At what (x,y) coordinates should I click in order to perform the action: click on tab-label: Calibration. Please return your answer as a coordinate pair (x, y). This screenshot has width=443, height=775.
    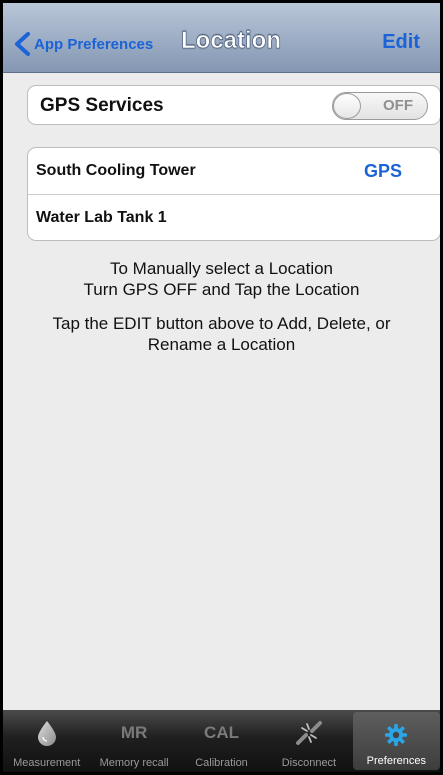
    Looking at the image, I should click on (221, 763).